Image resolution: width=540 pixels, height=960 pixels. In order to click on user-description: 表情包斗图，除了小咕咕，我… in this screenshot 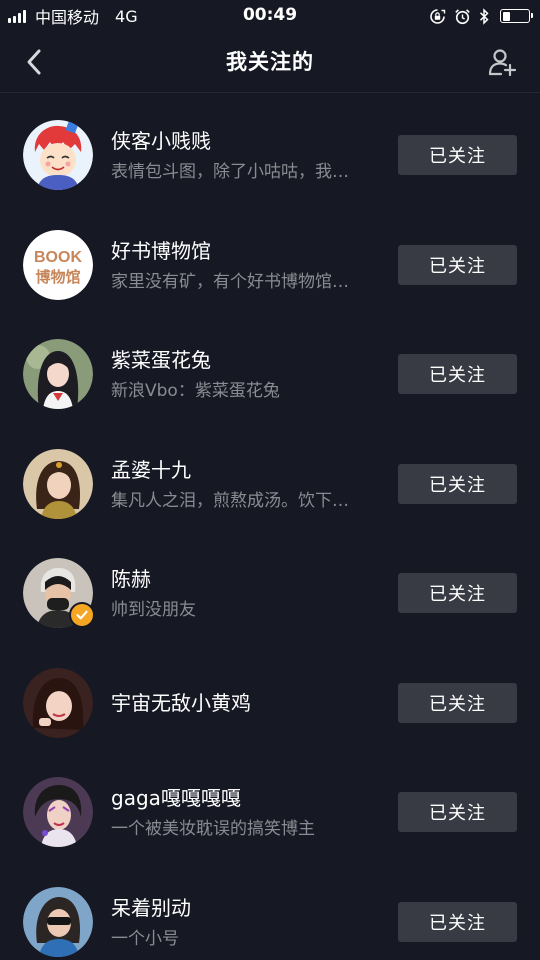, I will do `click(230, 172)`.